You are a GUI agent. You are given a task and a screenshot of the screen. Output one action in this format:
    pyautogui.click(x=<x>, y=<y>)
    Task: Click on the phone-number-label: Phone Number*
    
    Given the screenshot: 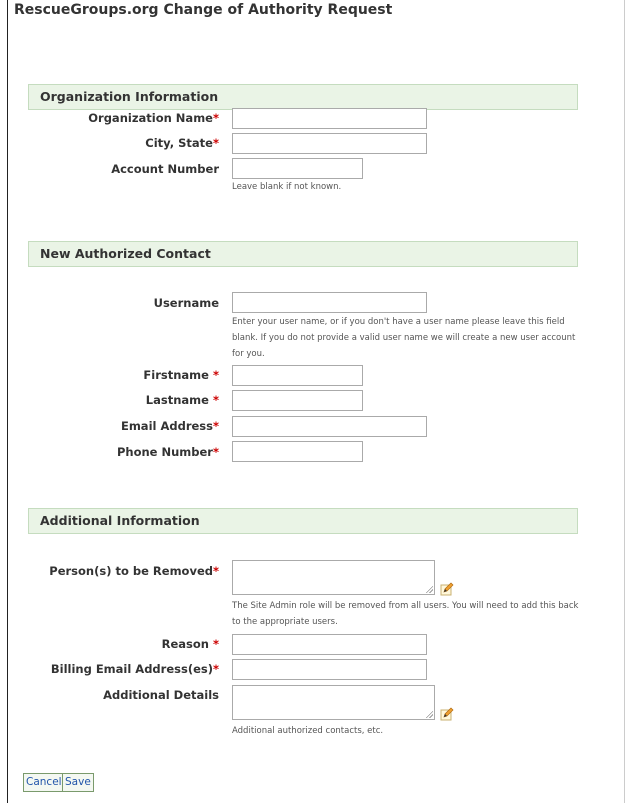 What is the action you would take?
    pyautogui.click(x=167, y=452)
    